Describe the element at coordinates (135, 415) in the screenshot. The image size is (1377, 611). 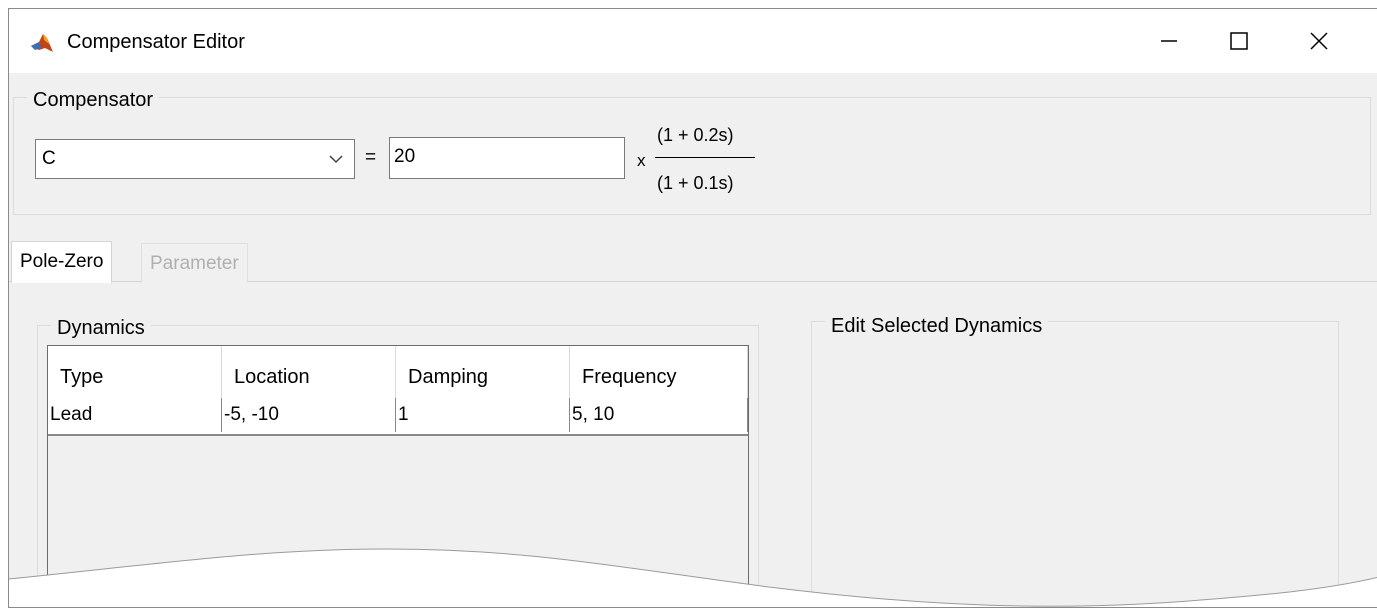
I see `cell-type: Lead` at that location.